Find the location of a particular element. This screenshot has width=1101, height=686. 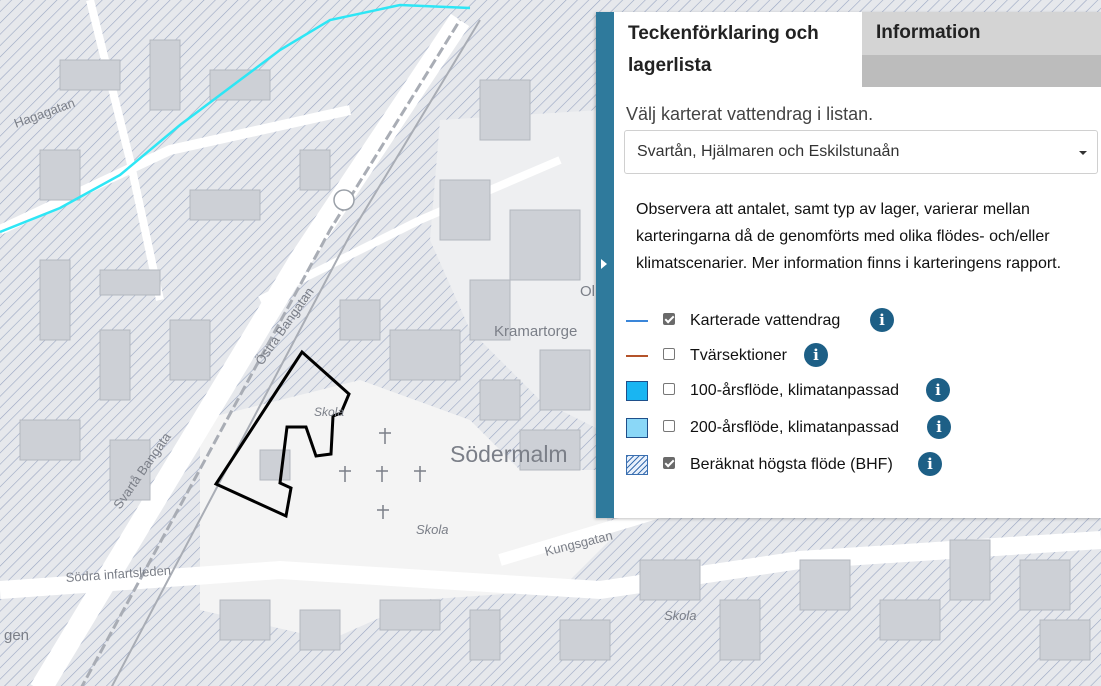

layer-label: Tvärsektioner is located at coordinates (738, 355).